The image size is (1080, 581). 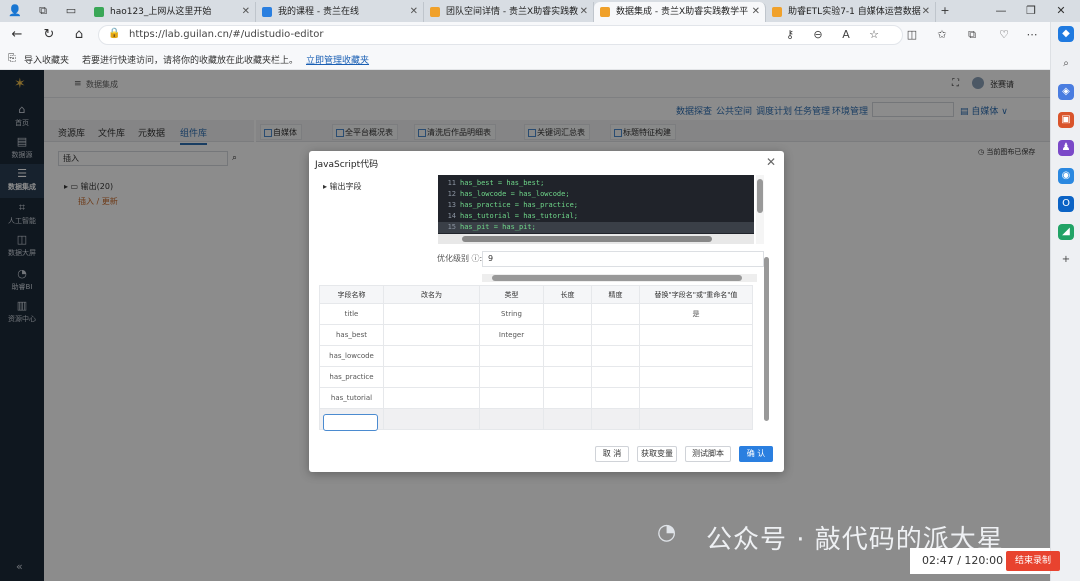 I want to click on collections-icon: ⧉, so click(x=972, y=35).